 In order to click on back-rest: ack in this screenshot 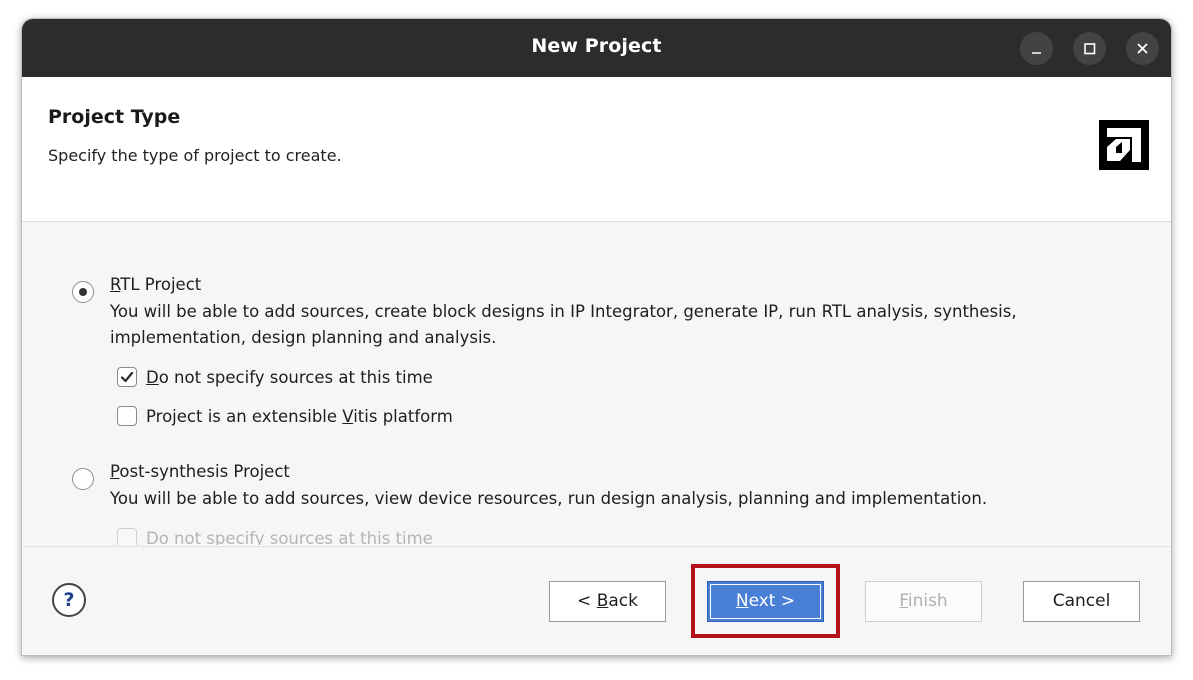, I will do `click(623, 601)`.